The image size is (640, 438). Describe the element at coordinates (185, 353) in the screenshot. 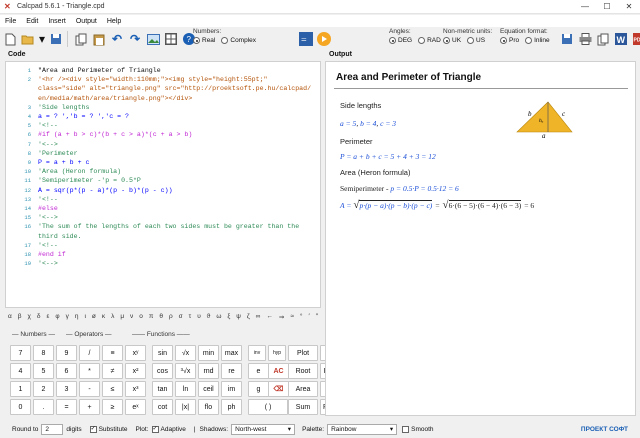

I see `keypad-key: √x` at that location.